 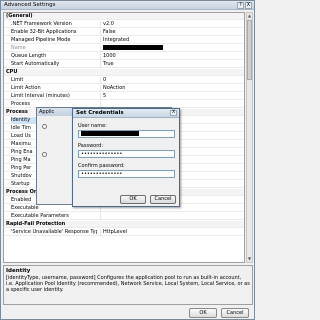 I want to click on property-value: NoAction, so click(x=170, y=88).